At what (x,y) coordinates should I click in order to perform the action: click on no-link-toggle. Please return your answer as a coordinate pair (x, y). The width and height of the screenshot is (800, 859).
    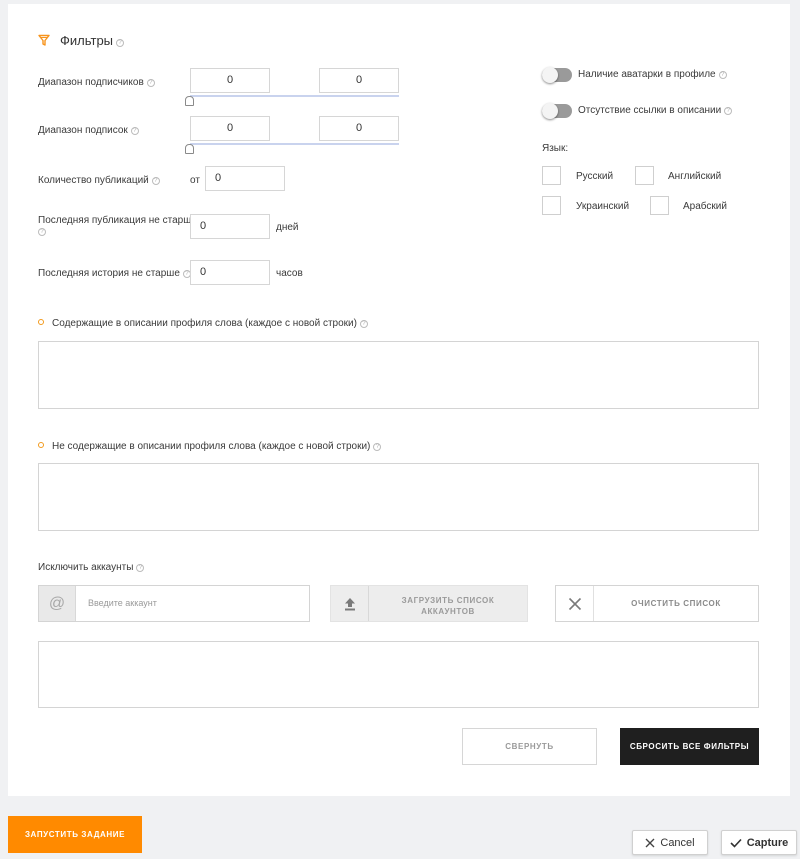
    Looking at the image, I should click on (557, 111).